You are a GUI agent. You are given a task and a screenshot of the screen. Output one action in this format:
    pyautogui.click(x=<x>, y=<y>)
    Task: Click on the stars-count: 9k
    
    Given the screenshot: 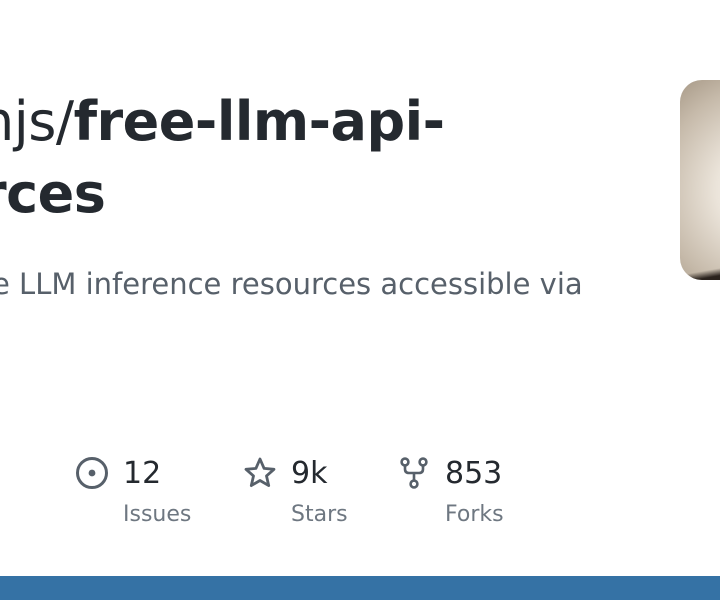 What is the action you would take?
    pyautogui.click(x=309, y=473)
    